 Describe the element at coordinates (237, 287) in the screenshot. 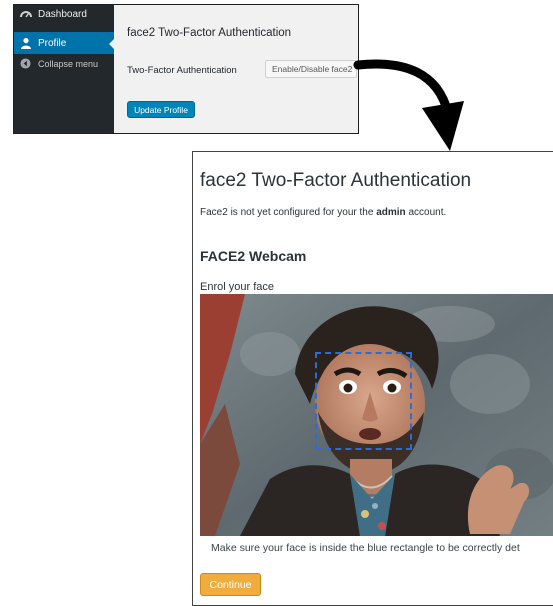

I see `enrol-face-label: Enrol your face` at that location.